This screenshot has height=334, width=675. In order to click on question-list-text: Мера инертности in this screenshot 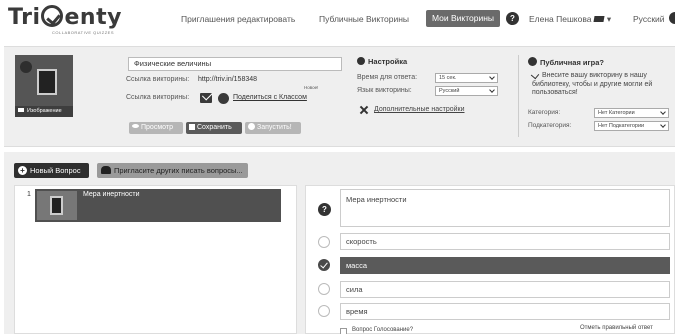, I will do `click(111, 194)`.